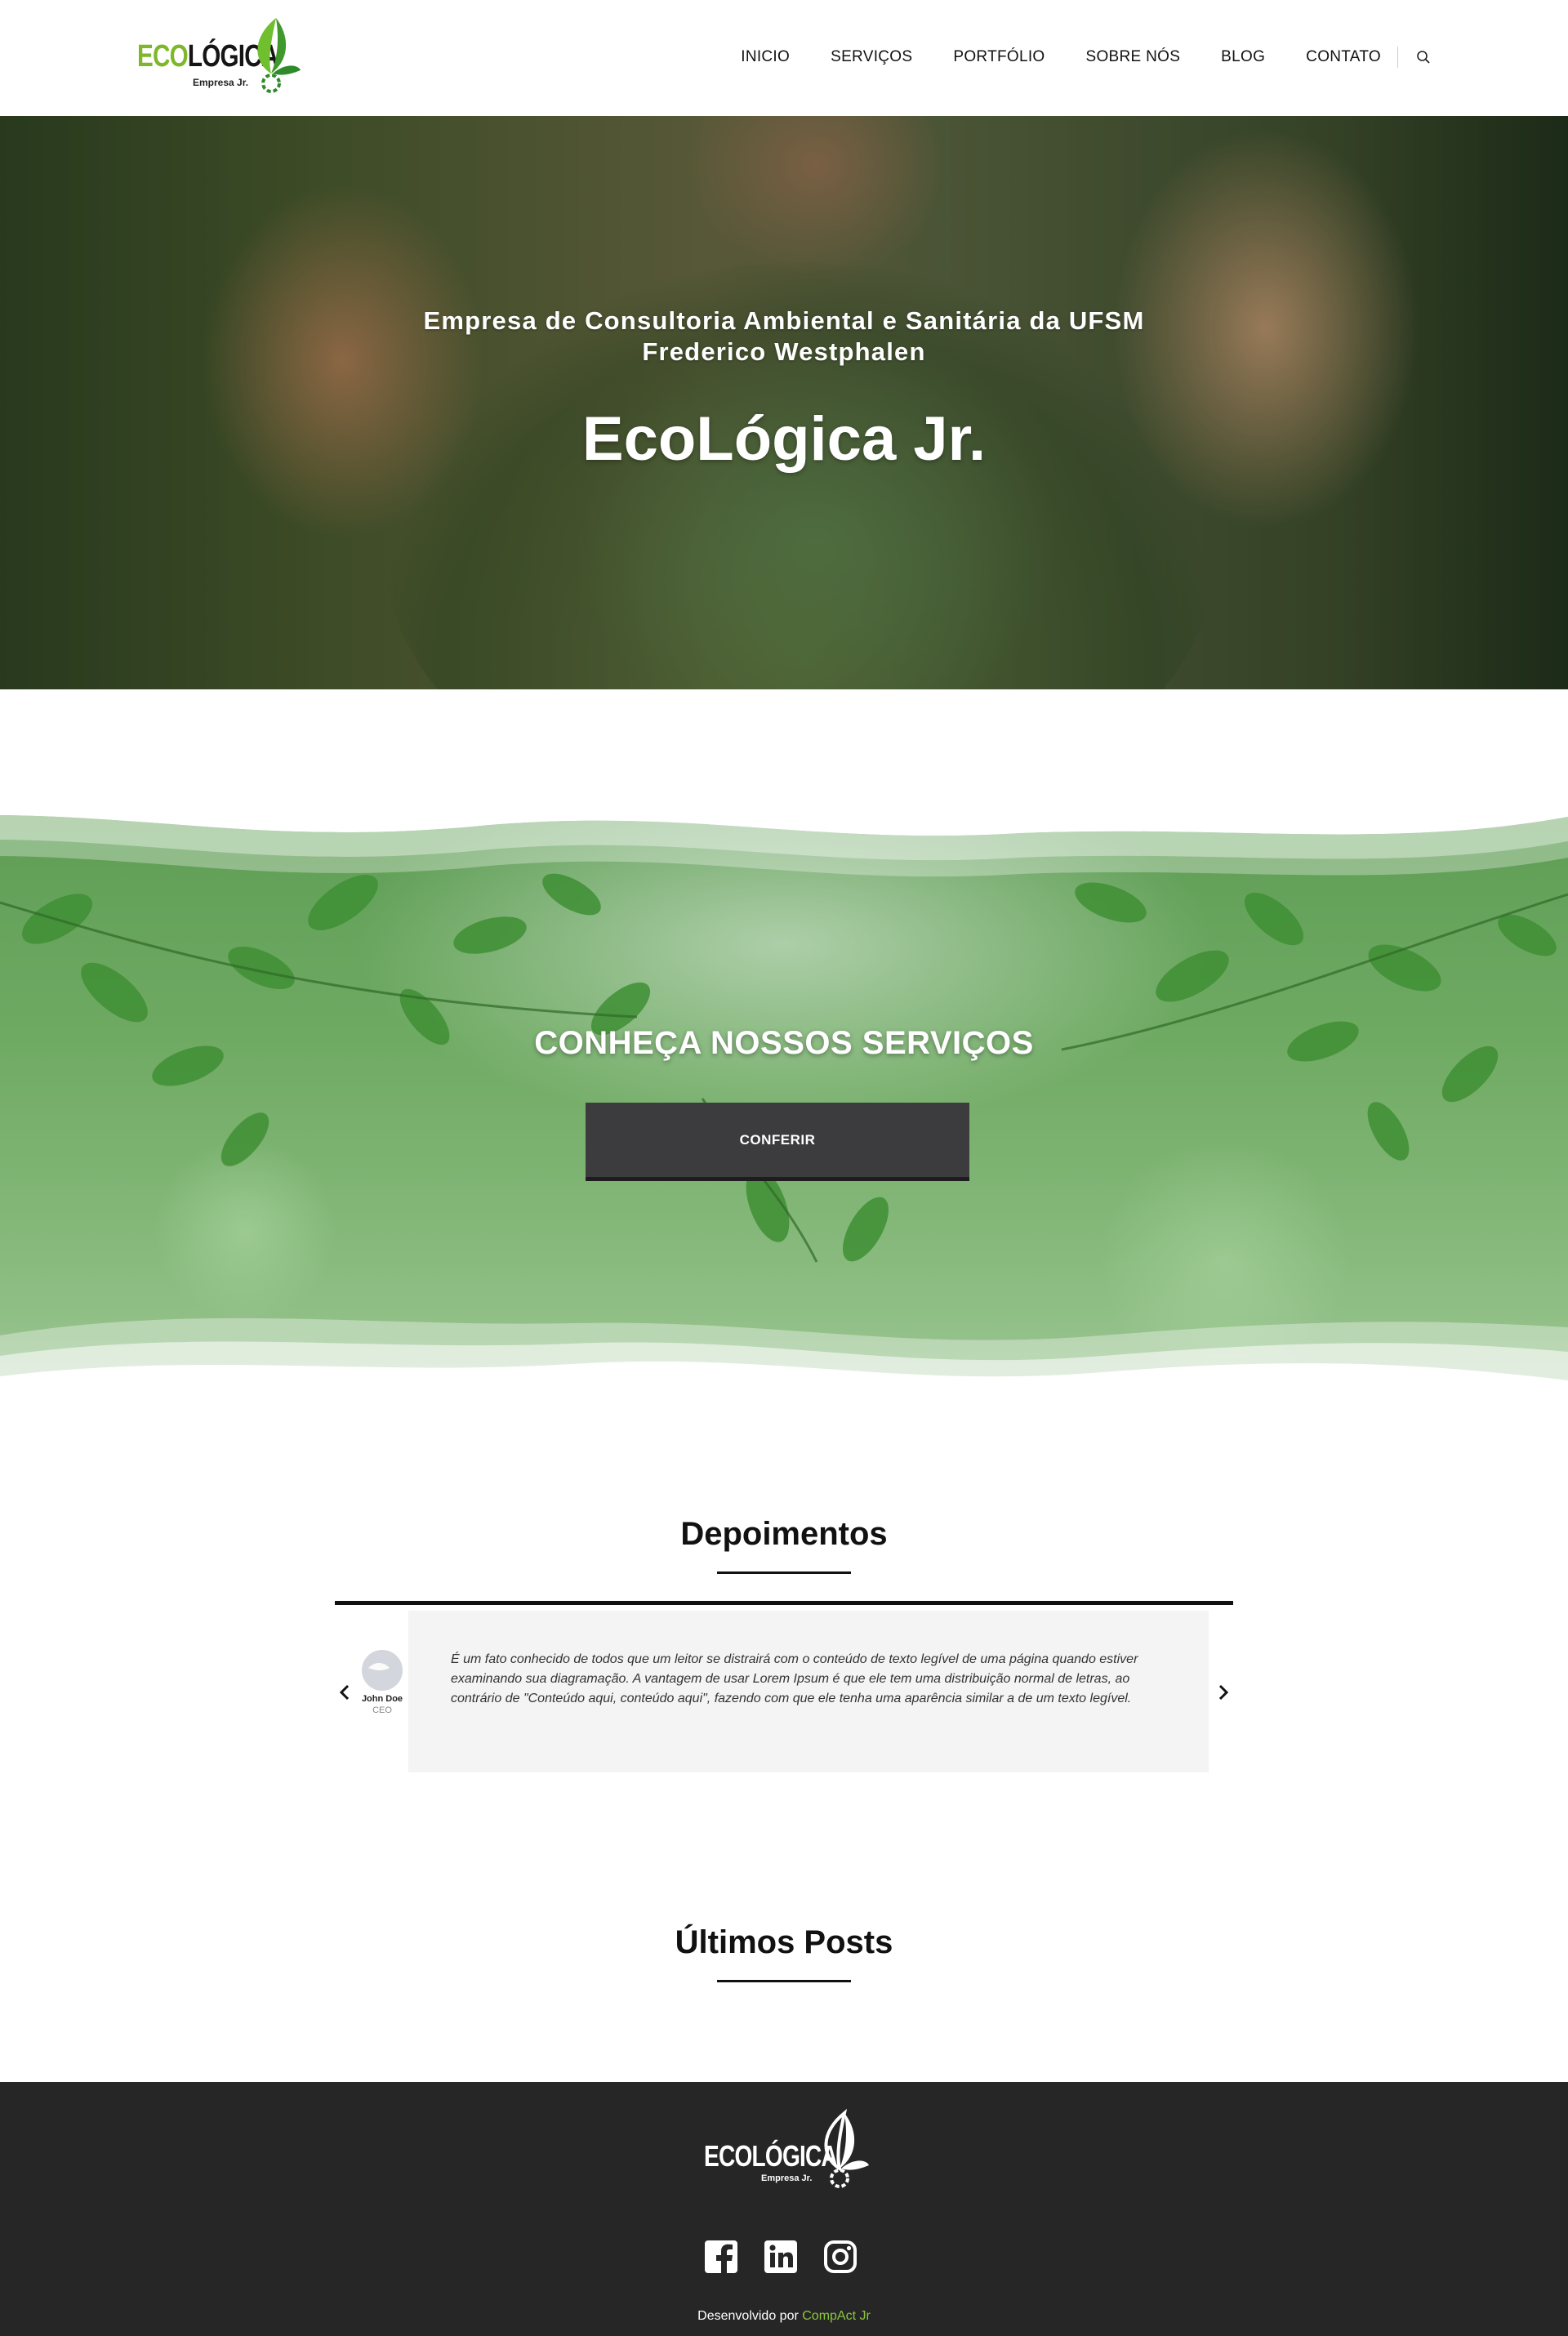  I want to click on nav-item-sobre-nos: SOBRE NÓS, so click(1133, 57).